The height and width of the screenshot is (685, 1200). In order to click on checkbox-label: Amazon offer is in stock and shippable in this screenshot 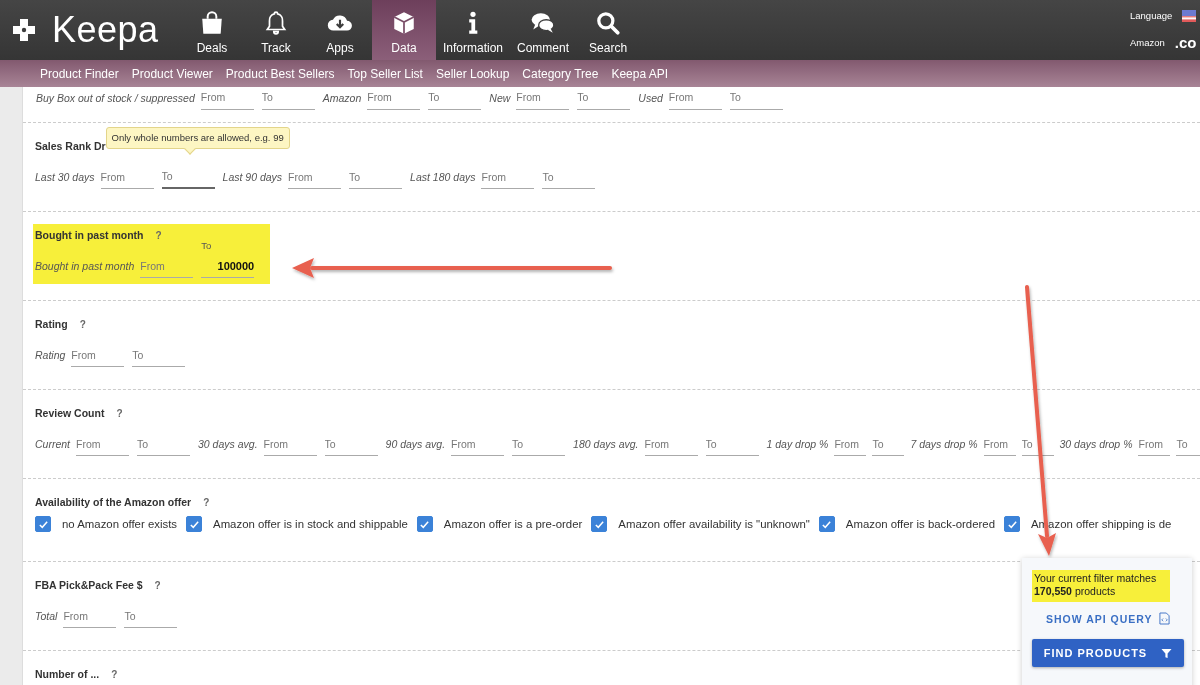, I will do `click(310, 524)`.